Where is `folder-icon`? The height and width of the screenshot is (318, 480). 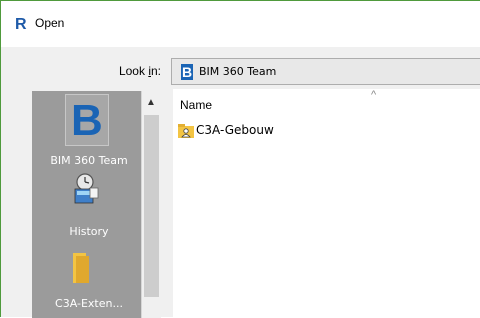 folder-icon is located at coordinates (81, 268).